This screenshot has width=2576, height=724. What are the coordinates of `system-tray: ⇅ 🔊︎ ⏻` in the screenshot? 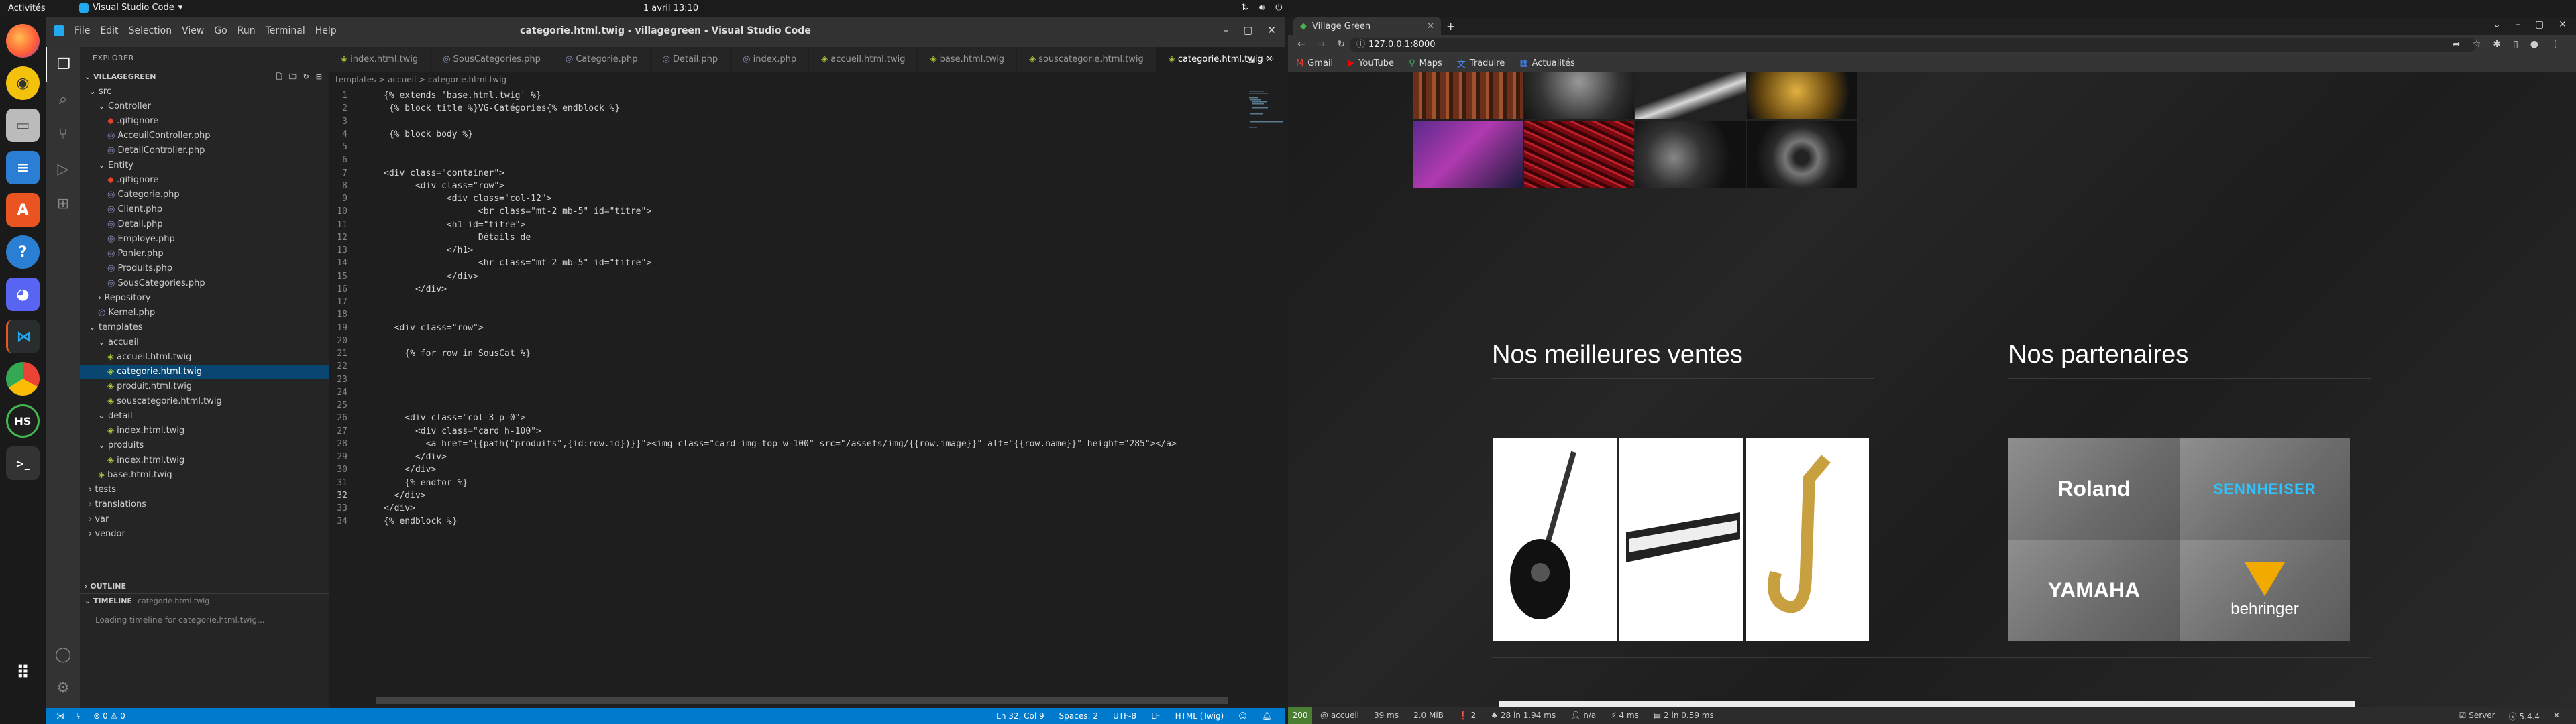 It's located at (1261, 8).